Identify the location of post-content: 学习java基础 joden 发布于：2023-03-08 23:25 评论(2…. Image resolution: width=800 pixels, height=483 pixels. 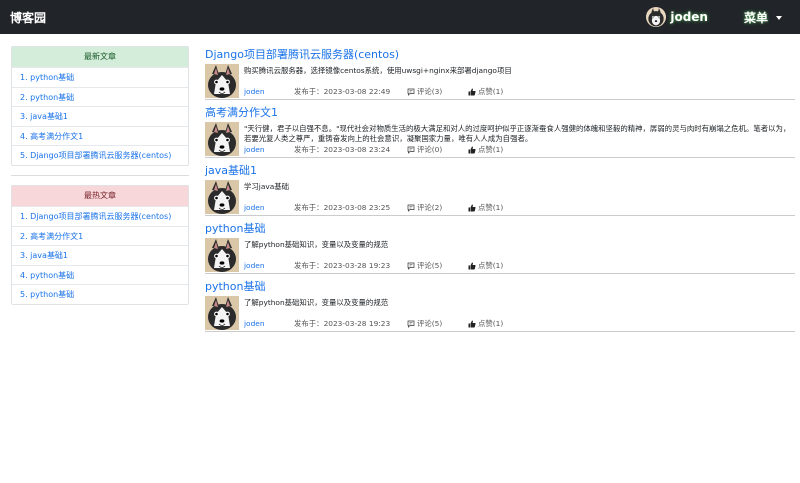
(519, 197).